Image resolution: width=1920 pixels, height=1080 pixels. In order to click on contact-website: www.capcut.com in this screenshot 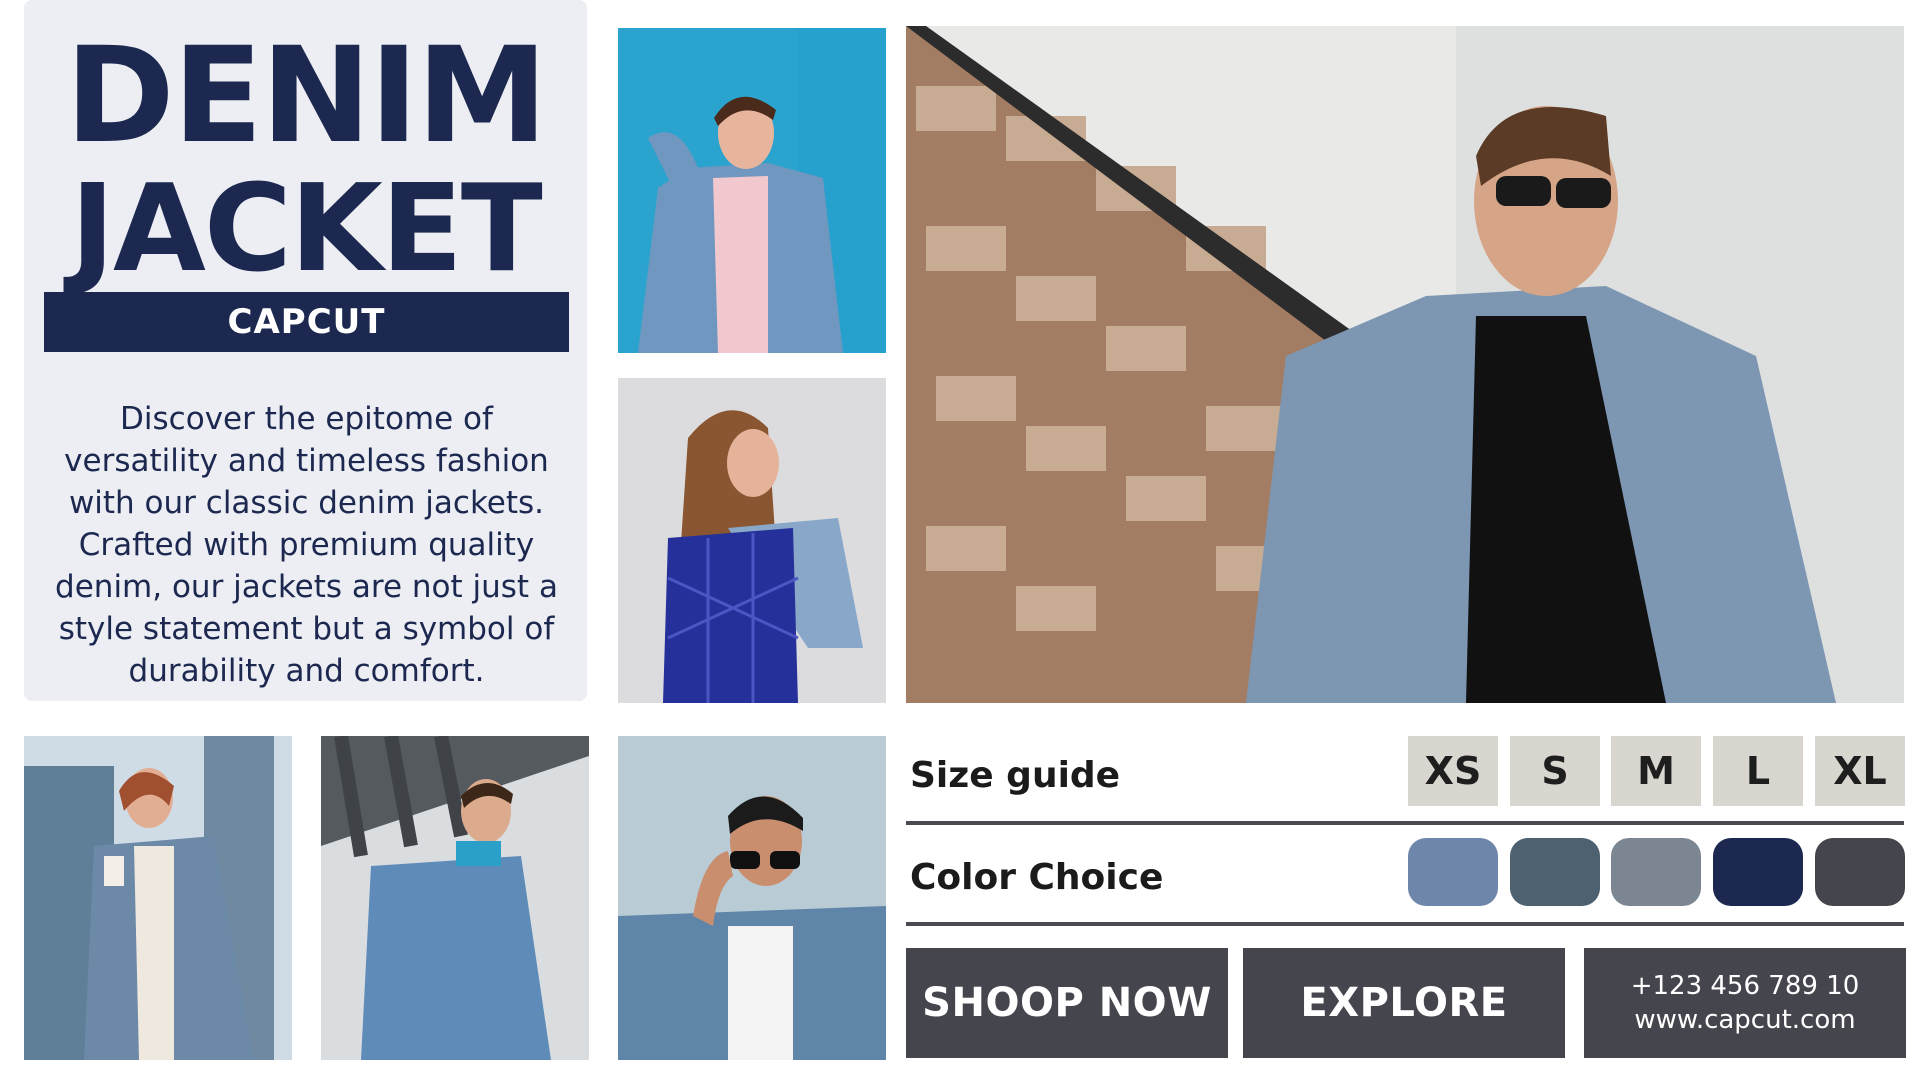, I will do `click(1744, 1020)`.